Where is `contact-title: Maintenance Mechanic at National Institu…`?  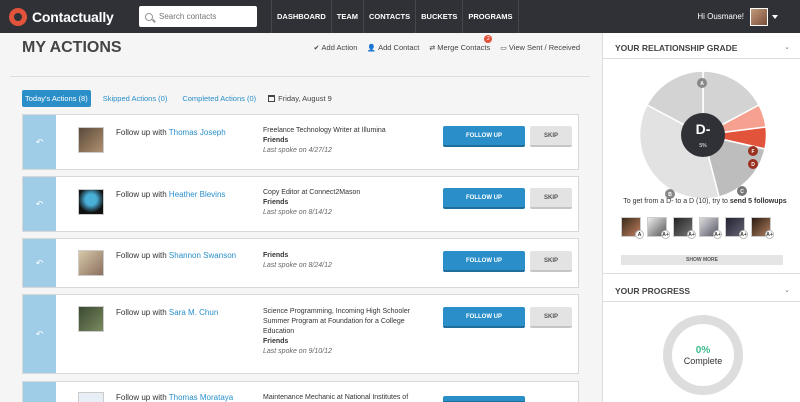 contact-title: Maintenance Mechanic at National Institu… is located at coordinates (336, 397).